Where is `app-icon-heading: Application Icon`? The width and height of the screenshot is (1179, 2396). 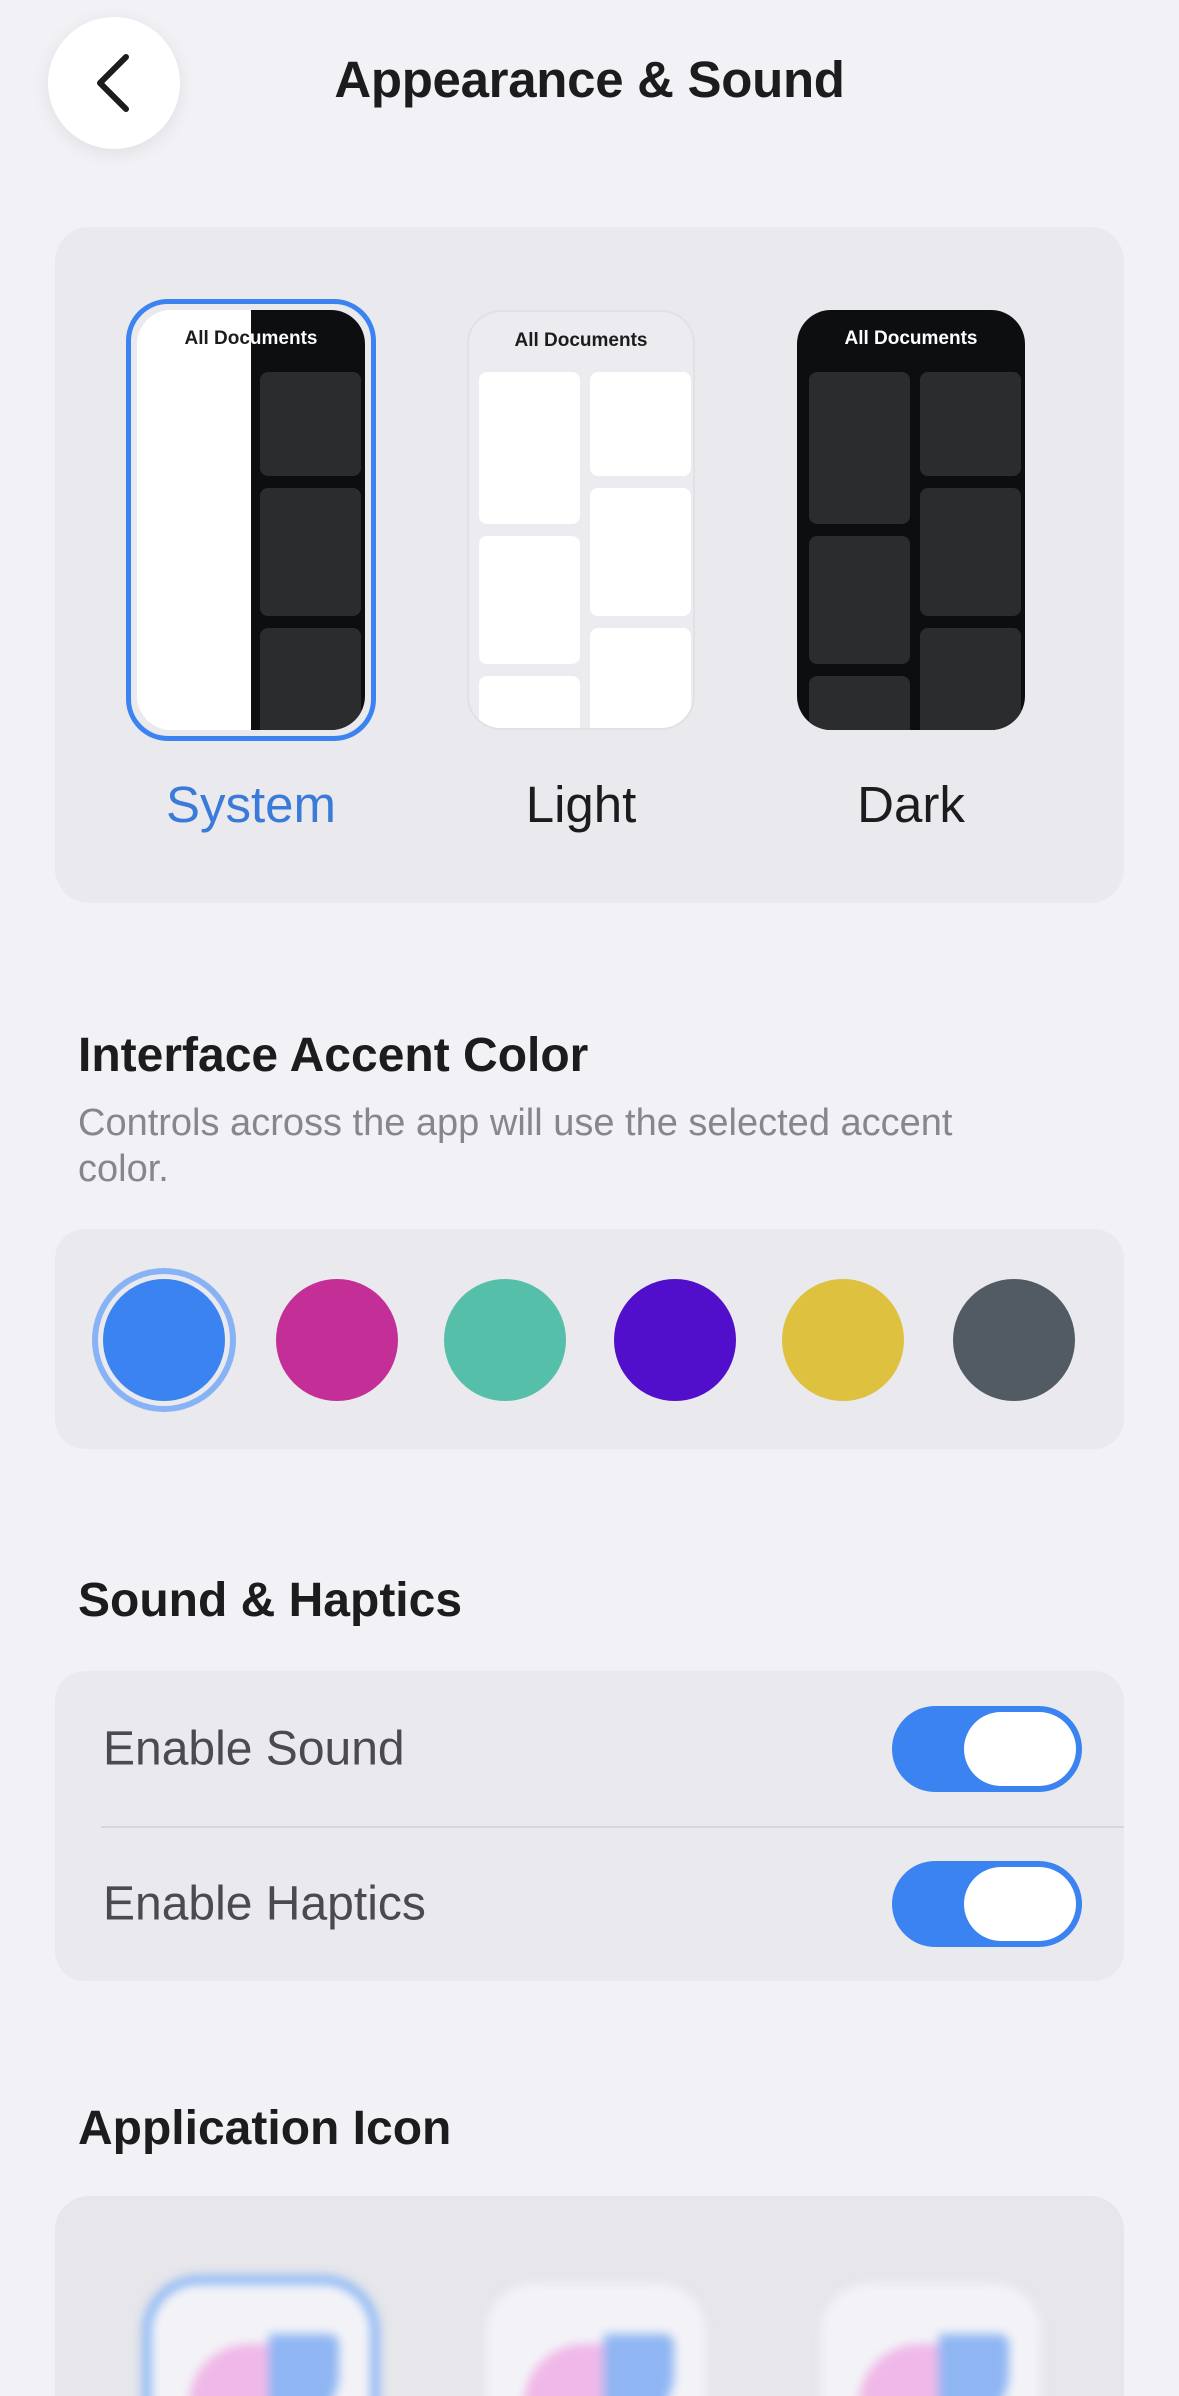
app-icon-heading: Application Icon is located at coordinates (265, 2128).